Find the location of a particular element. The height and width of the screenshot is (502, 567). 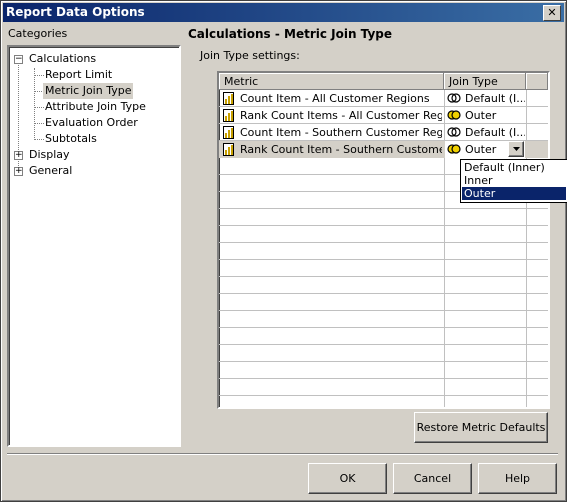

tree-node-report-limit: Report Limit is located at coordinates (78, 75).